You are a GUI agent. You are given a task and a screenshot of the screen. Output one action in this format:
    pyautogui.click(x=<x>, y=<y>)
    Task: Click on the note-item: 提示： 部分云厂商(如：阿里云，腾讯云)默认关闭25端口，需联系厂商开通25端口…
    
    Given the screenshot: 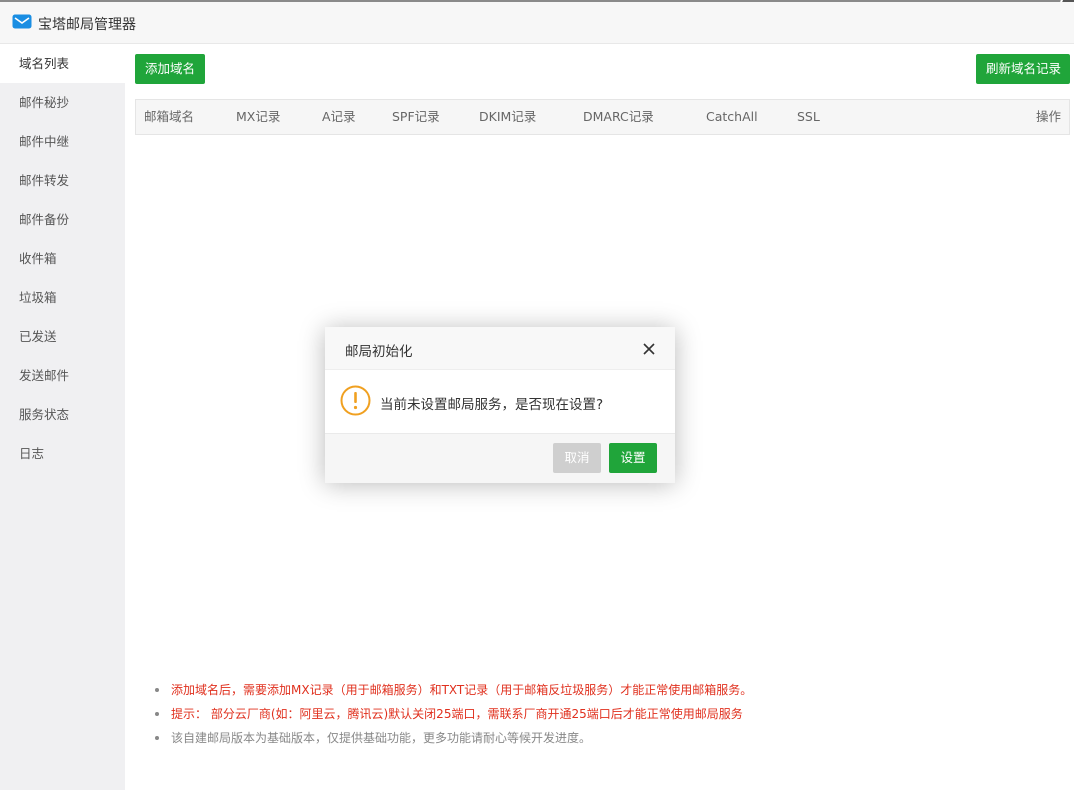 What is the action you would take?
    pyautogui.click(x=453, y=716)
    